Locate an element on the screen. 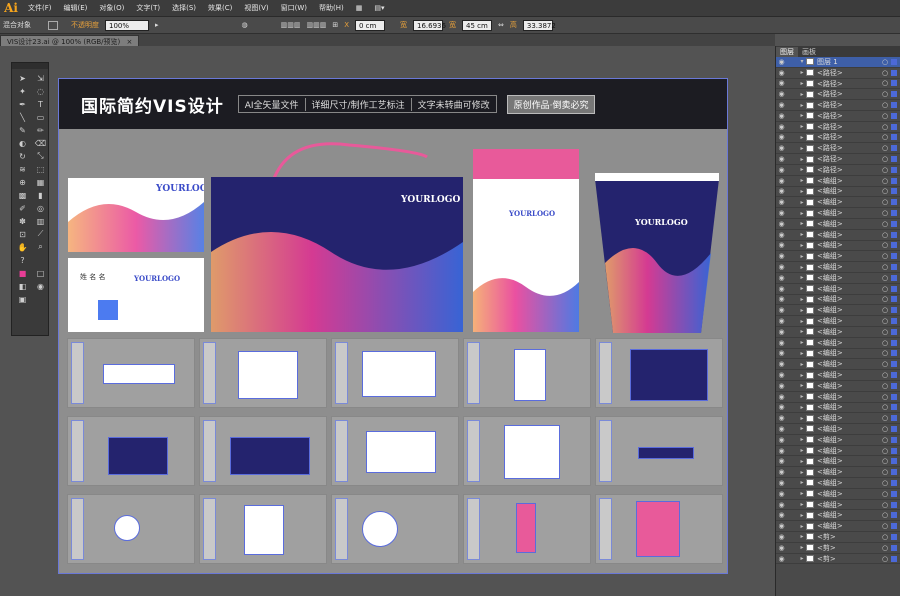 The image size is (900, 596). lasso-tool-icon: ◌ is located at coordinates (40, 91).